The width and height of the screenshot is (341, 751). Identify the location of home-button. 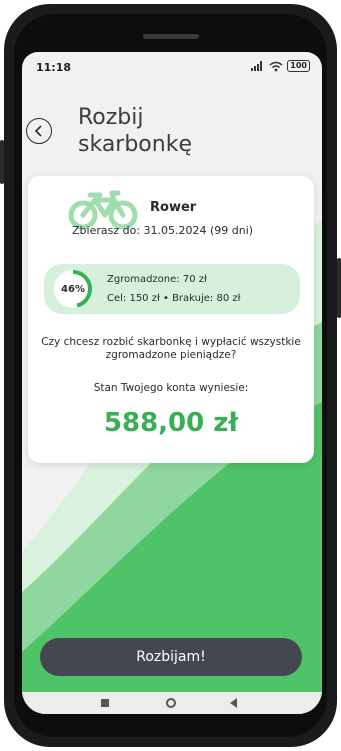
(171, 703).